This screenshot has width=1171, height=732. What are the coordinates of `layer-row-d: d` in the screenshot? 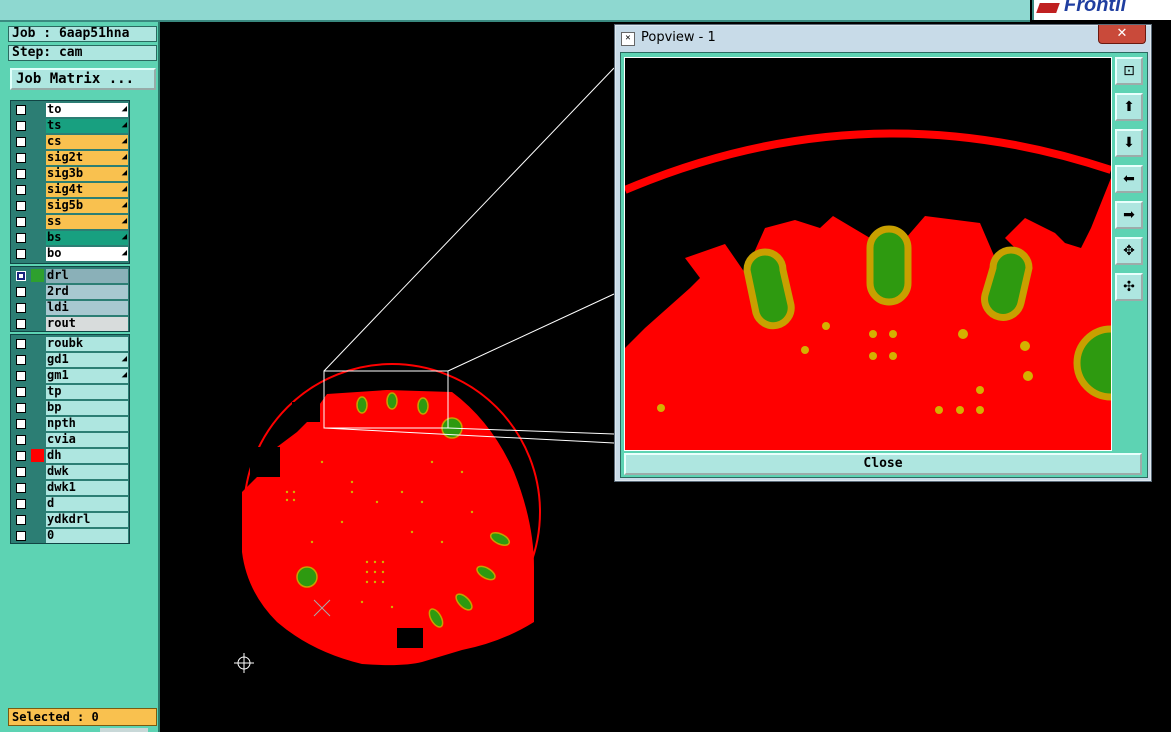 It's located at (70, 504).